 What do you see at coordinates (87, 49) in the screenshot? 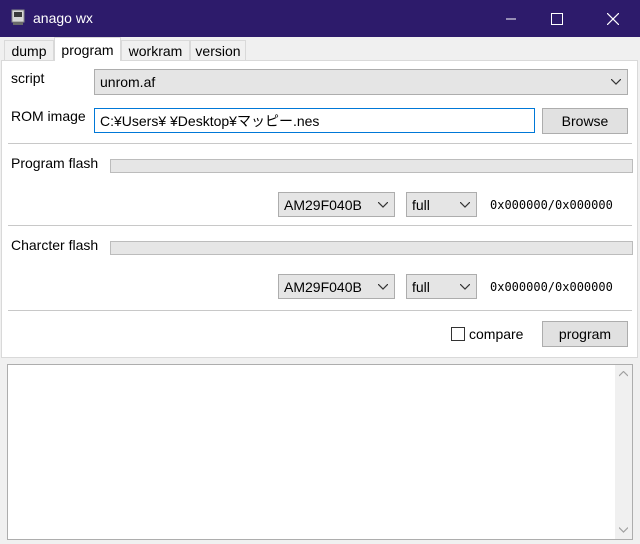
I see `tab-program: program` at bounding box center [87, 49].